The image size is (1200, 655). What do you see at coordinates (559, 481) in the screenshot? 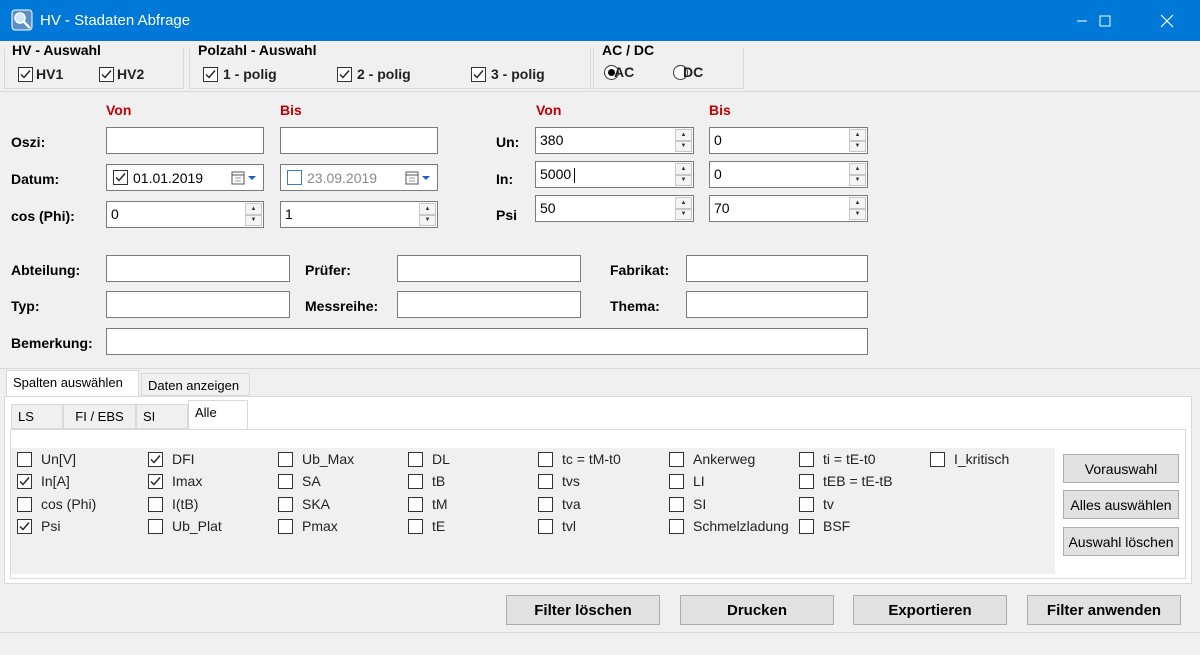
I see `column-checkbox: tvs` at bounding box center [559, 481].